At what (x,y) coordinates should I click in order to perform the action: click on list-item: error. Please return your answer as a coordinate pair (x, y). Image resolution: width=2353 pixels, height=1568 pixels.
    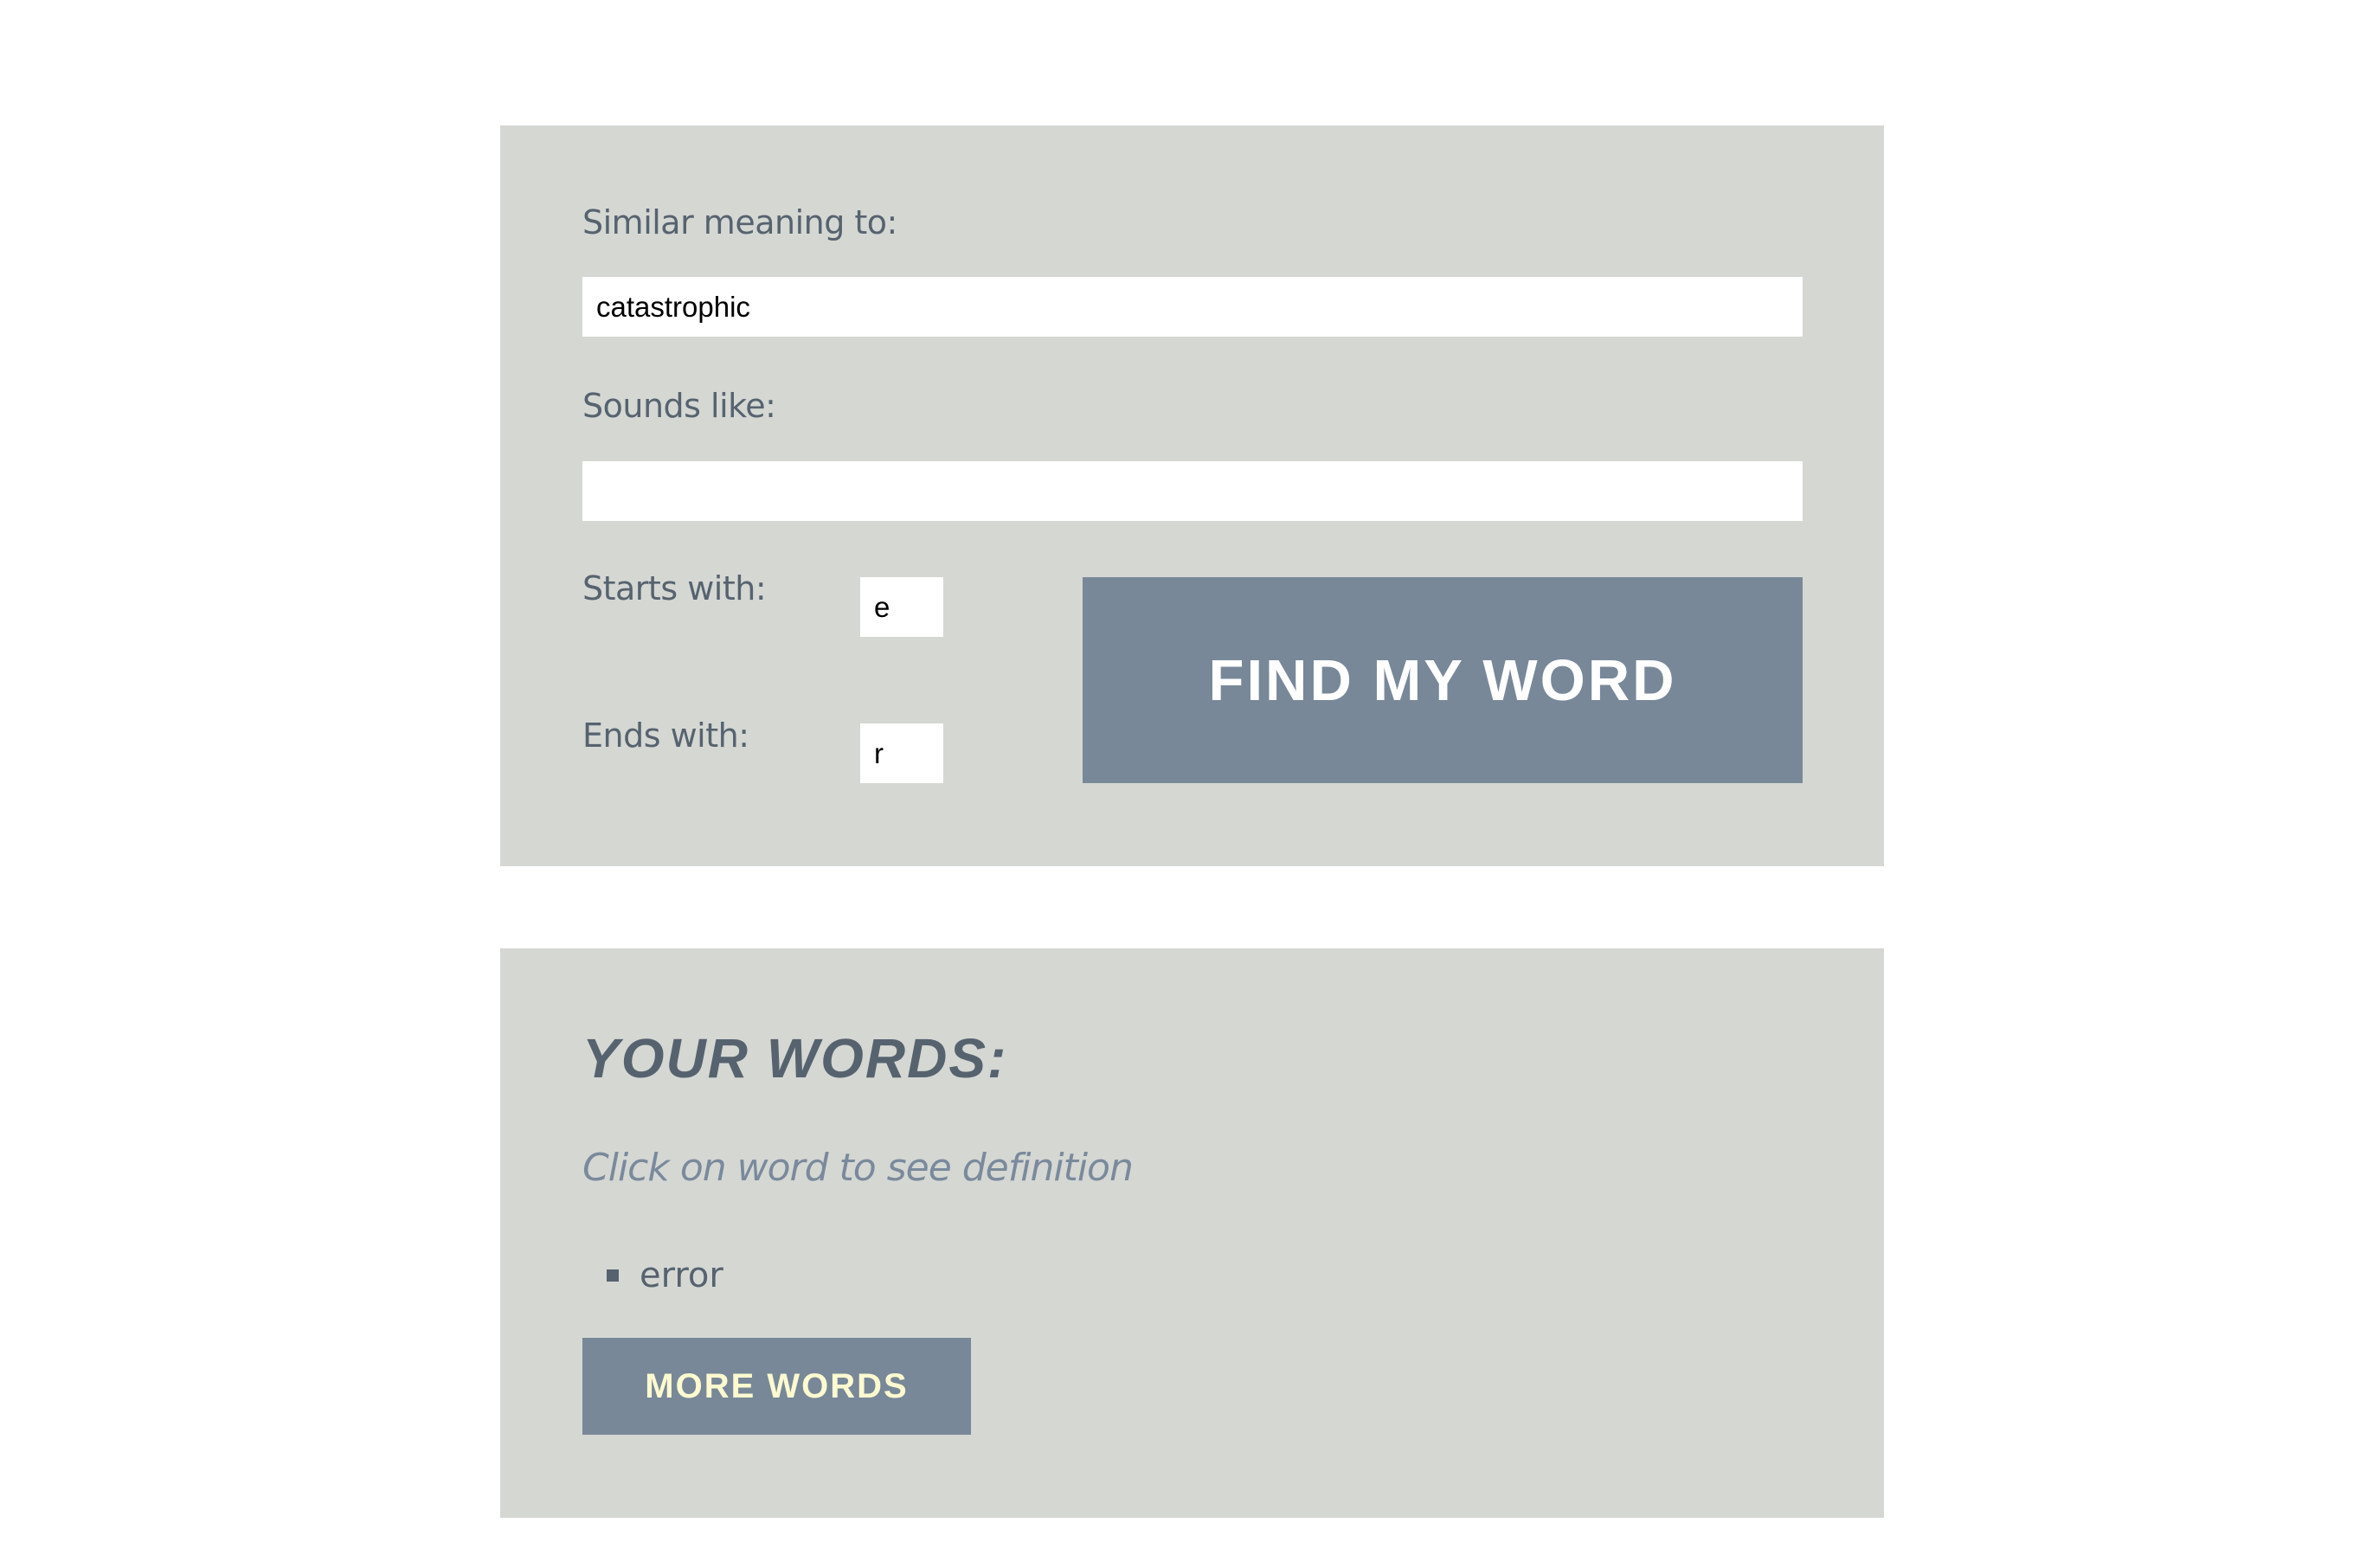
    Looking at the image, I should click on (652, 1275).